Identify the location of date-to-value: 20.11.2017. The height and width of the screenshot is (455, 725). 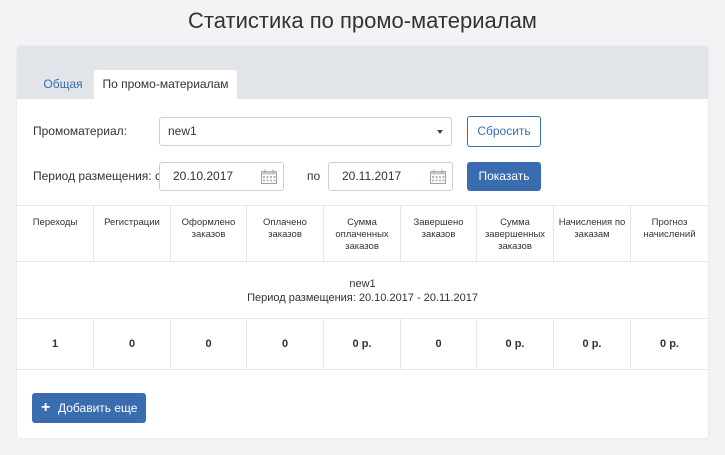
(372, 176).